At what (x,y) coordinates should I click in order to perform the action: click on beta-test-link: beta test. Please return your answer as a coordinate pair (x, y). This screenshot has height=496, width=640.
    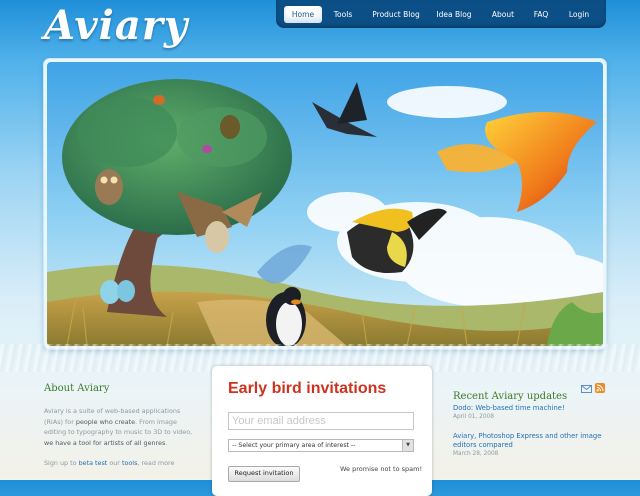
    Looking at the image, I should click on (93, 463).